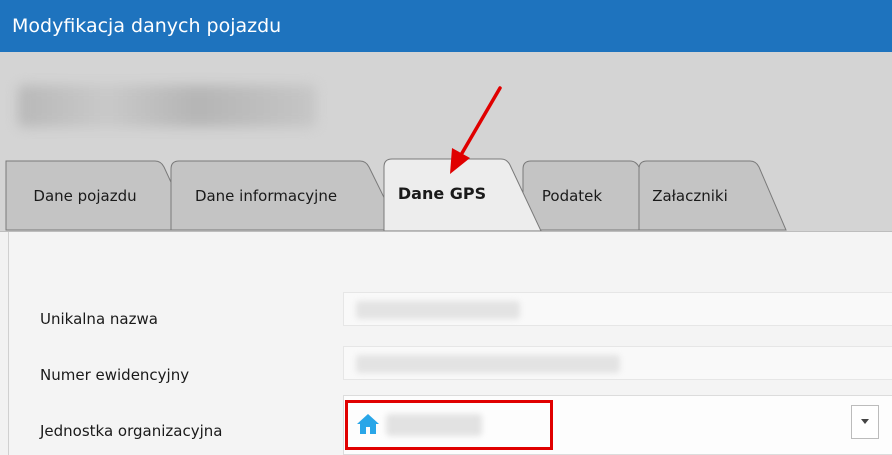  I want to click on vehicle-name-redacted, so click(167, 106).